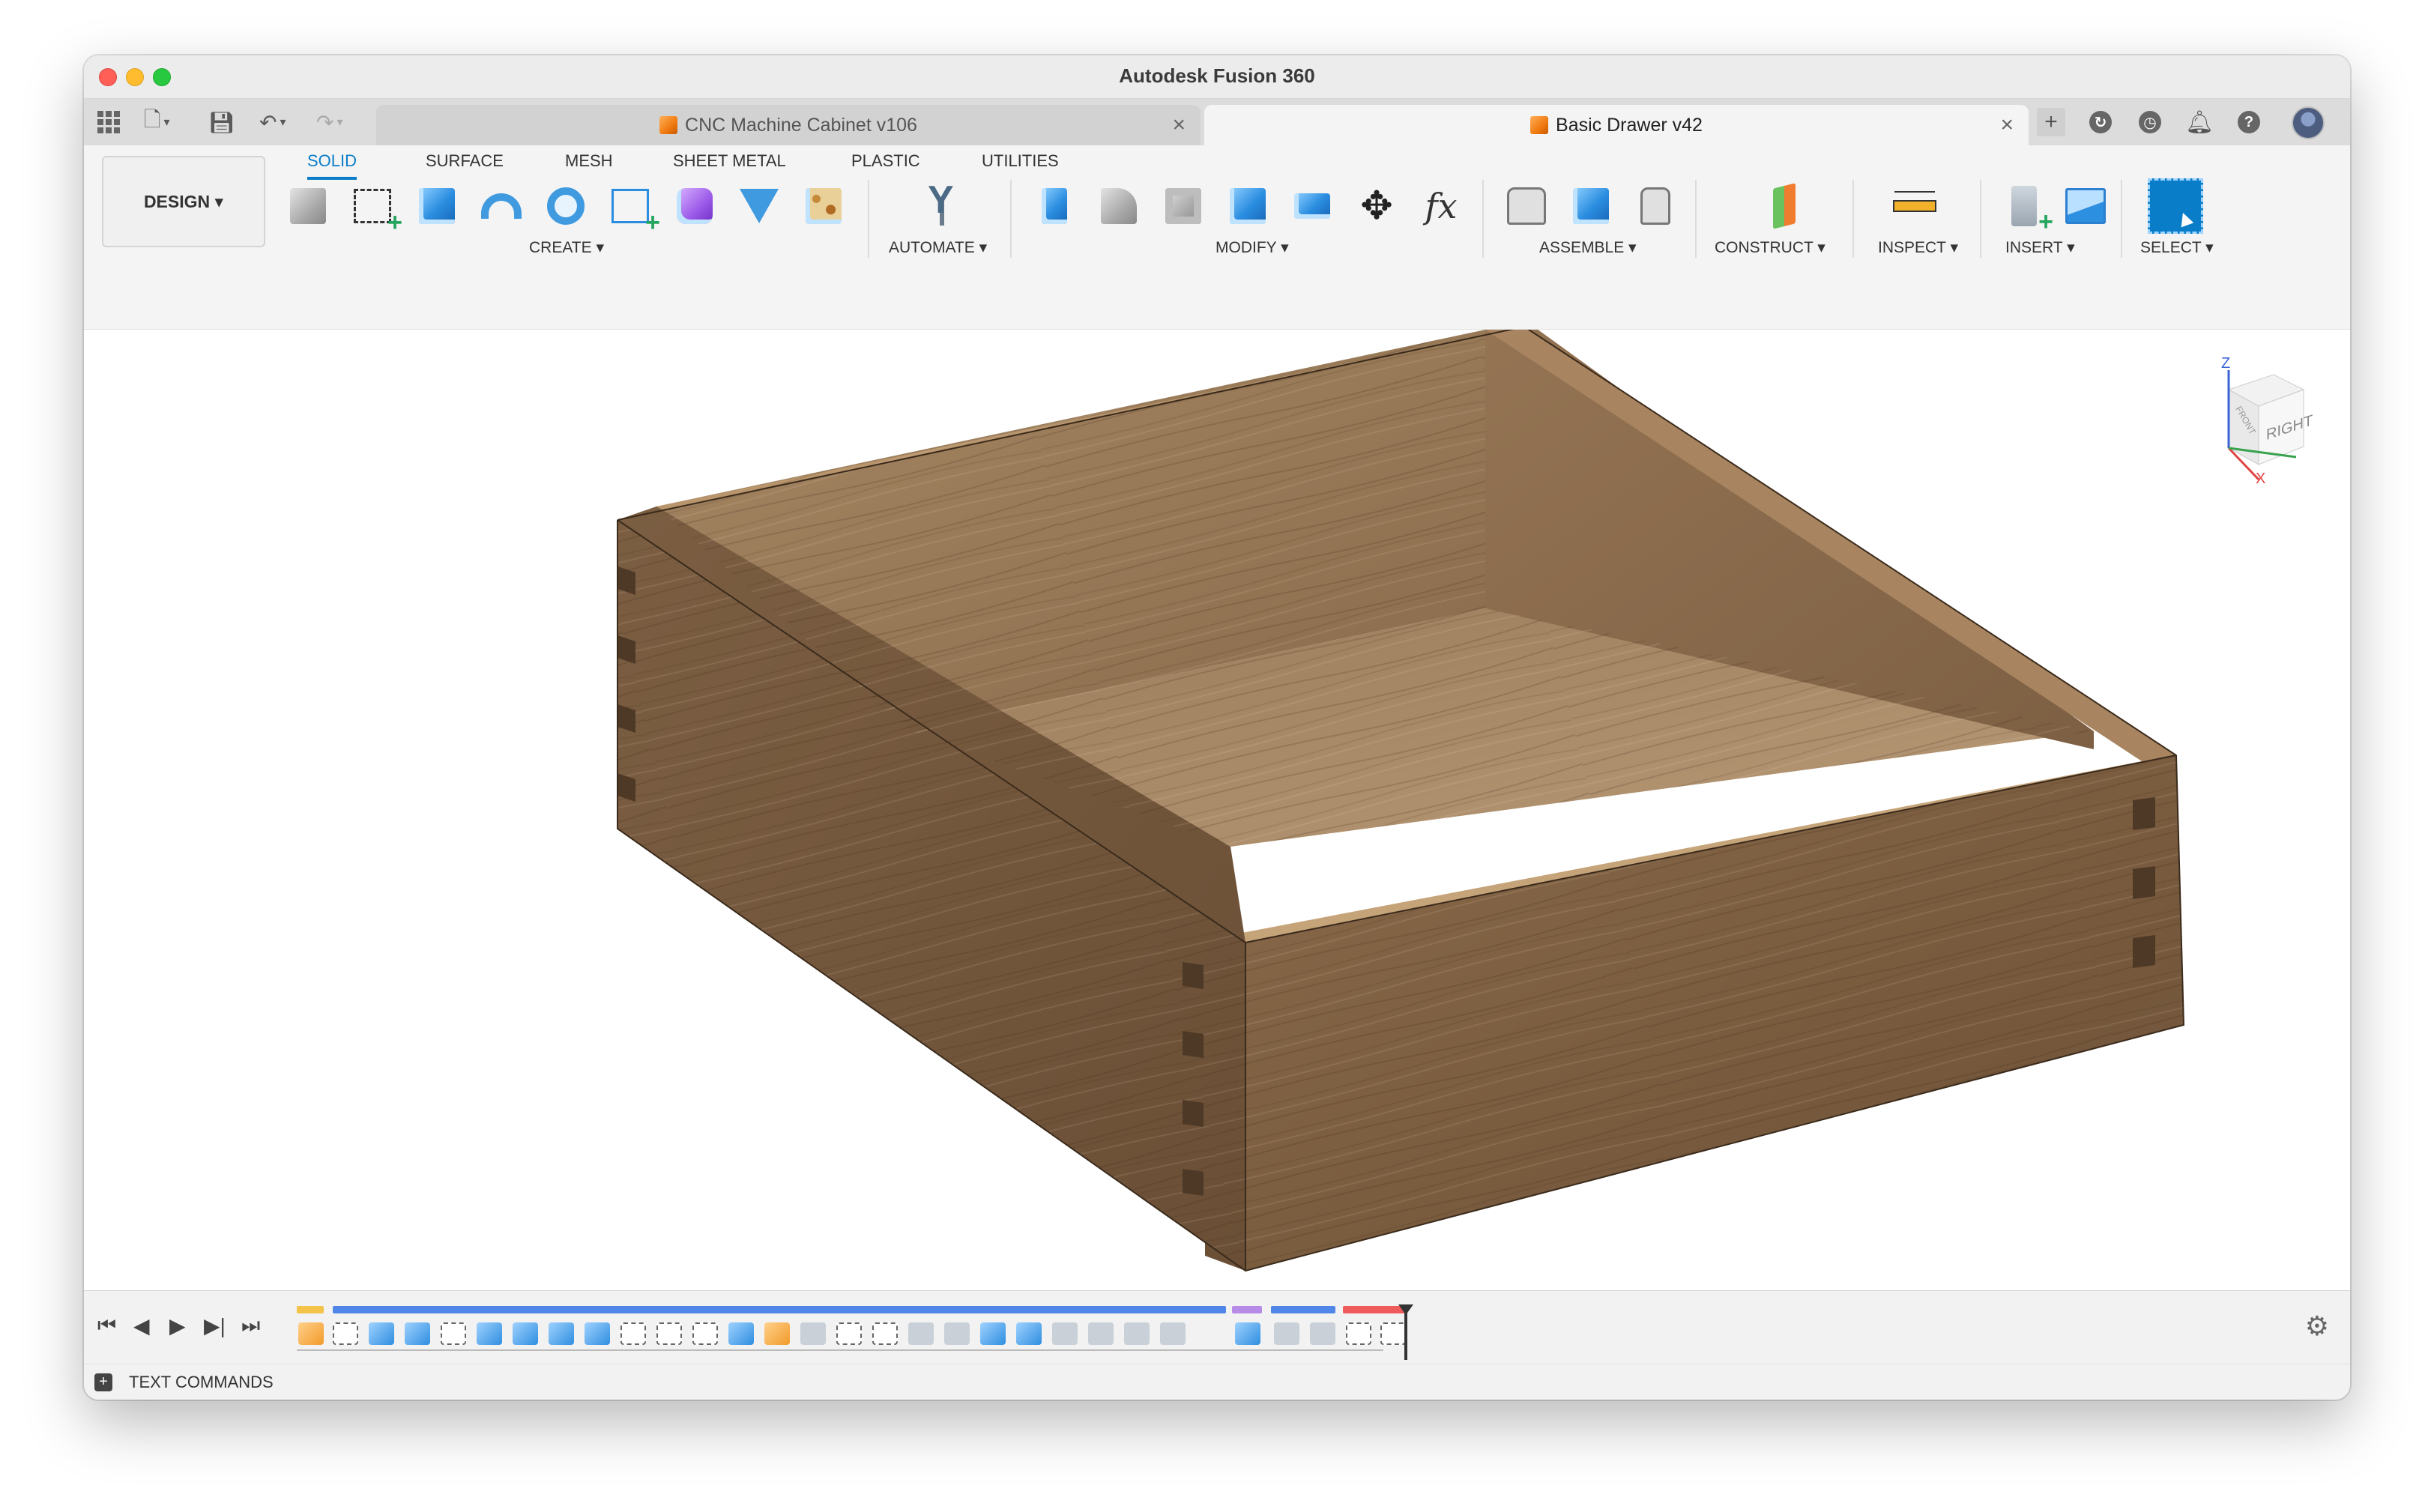 The height and width of the screenshot is (1512, 2434). Describe the element at coordinates (308, 206) in the screenshot. I see `new-component-tool` at that location.